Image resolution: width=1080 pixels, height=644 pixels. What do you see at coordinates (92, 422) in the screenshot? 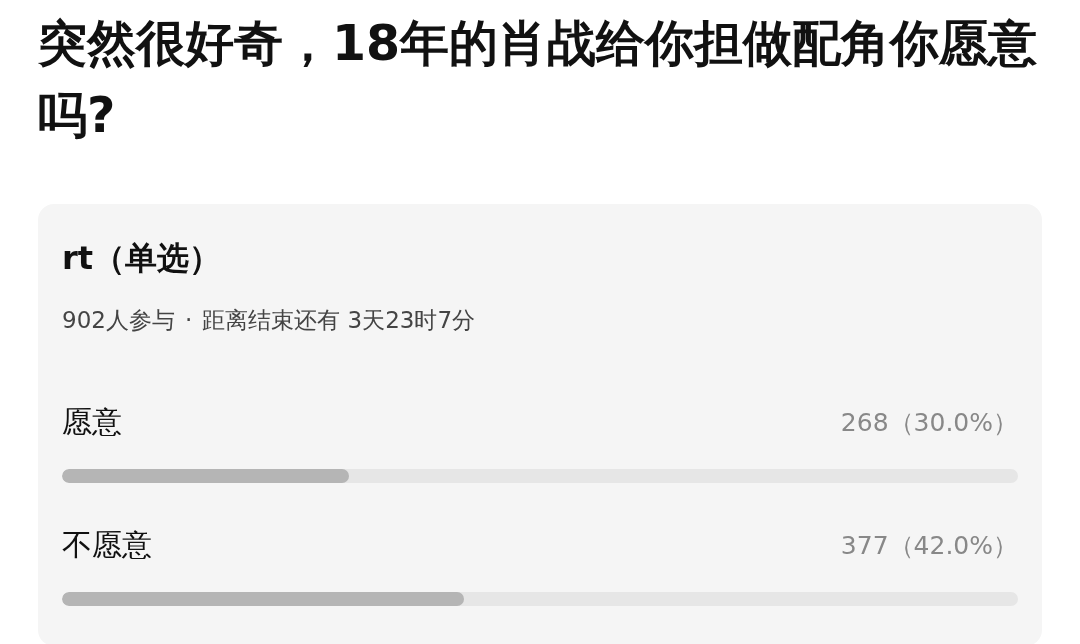
I see `option-label: 愿意` at bounding box center [92, 422].